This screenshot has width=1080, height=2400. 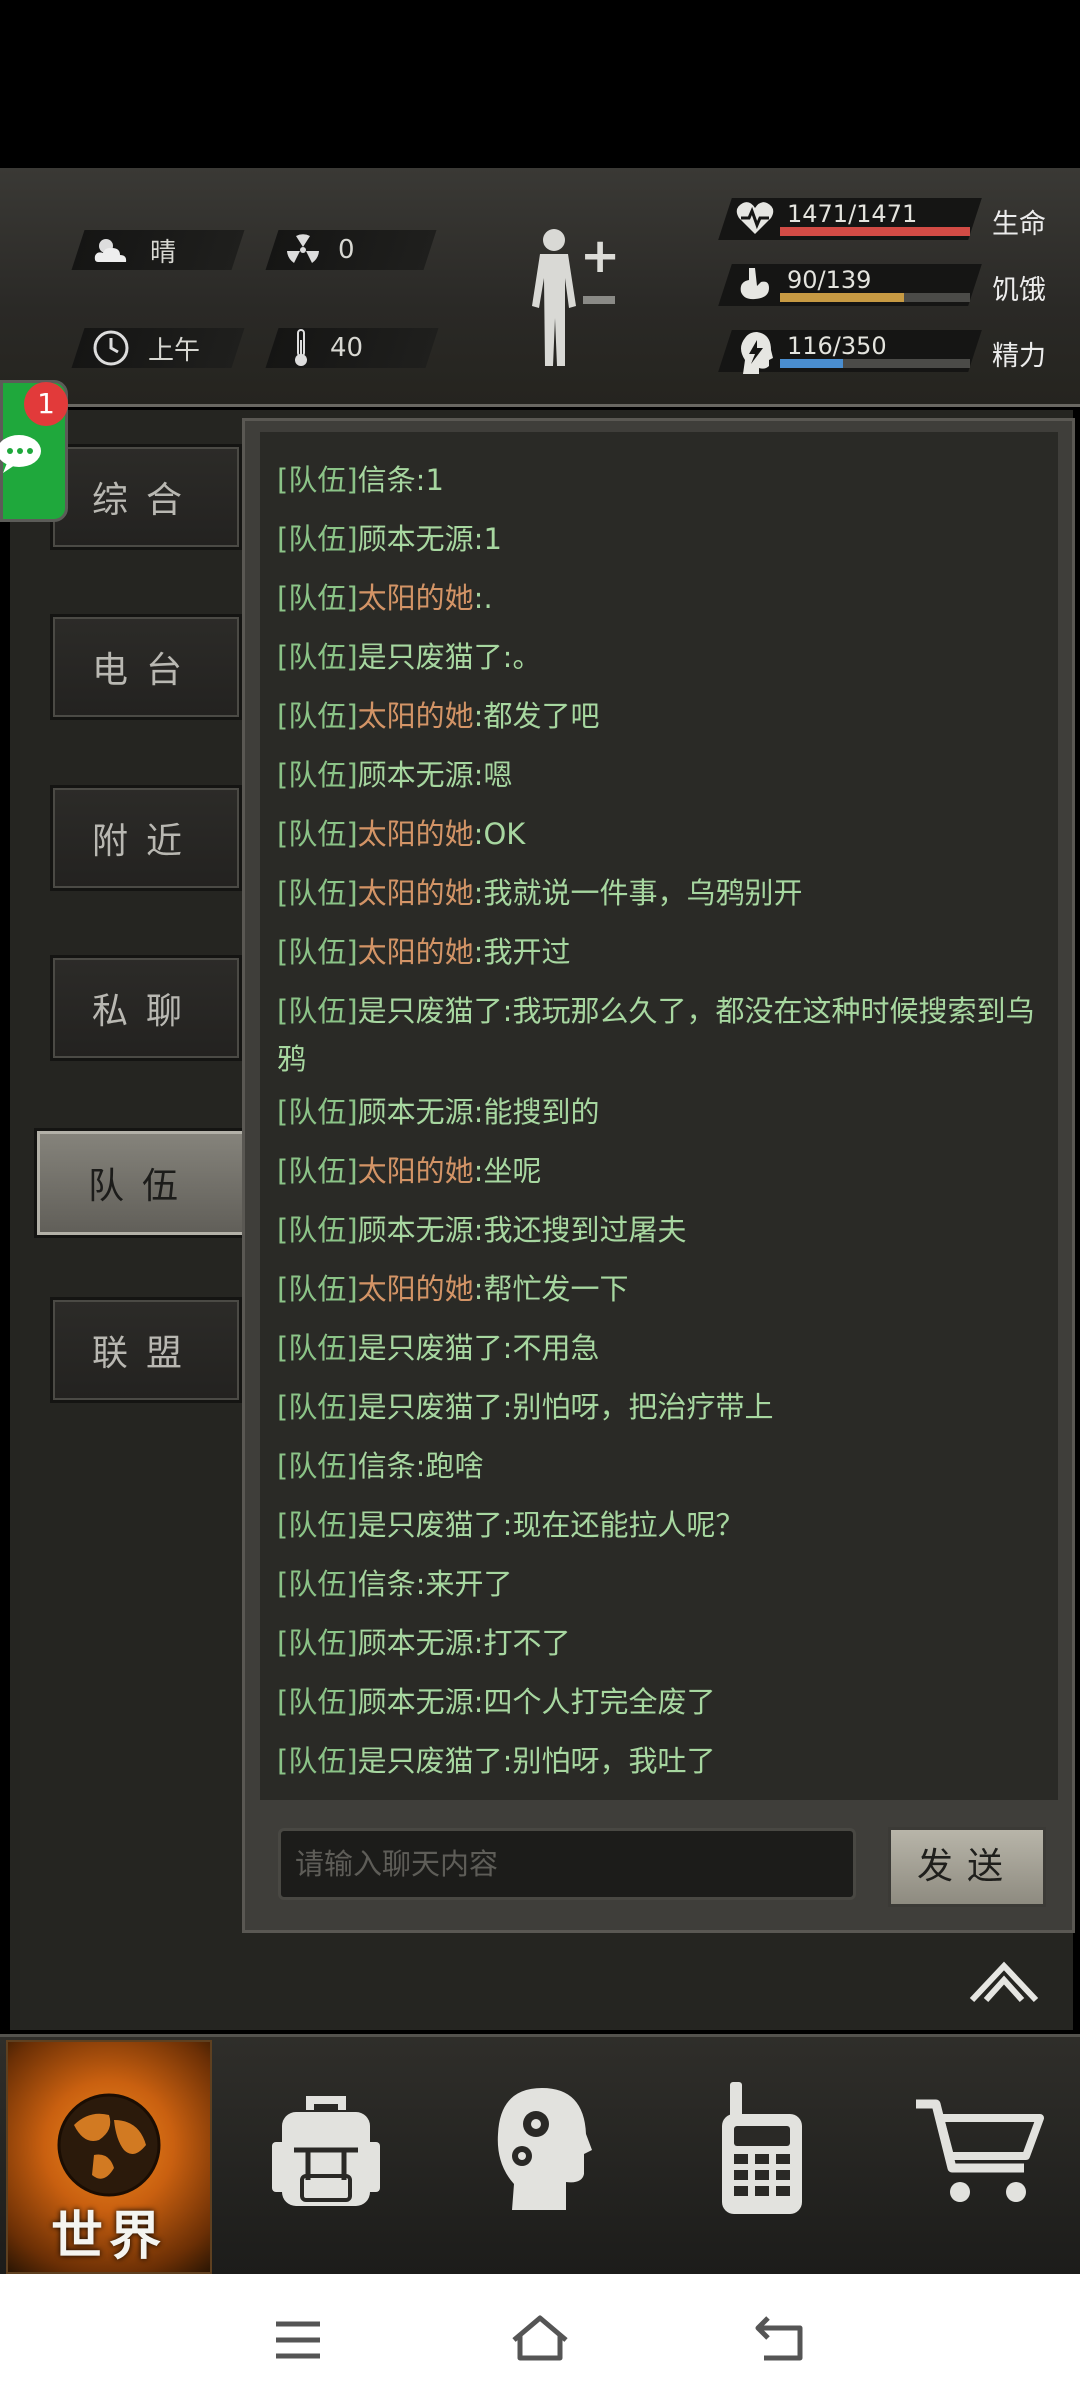 I want to click on chat-message: [队伍]太阳的她:都发了吧, so click(x=667, y=716).